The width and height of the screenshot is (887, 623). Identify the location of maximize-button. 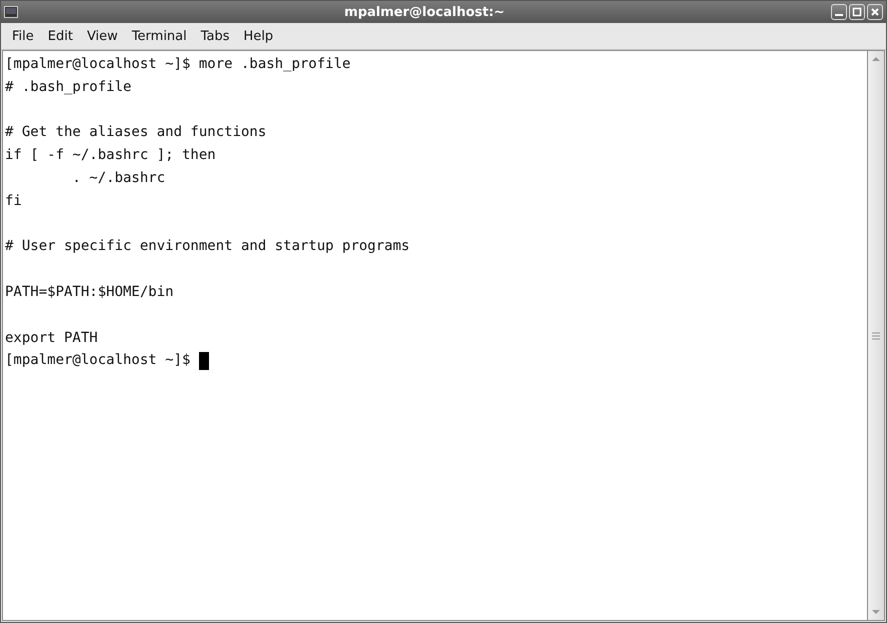
(857, 12).